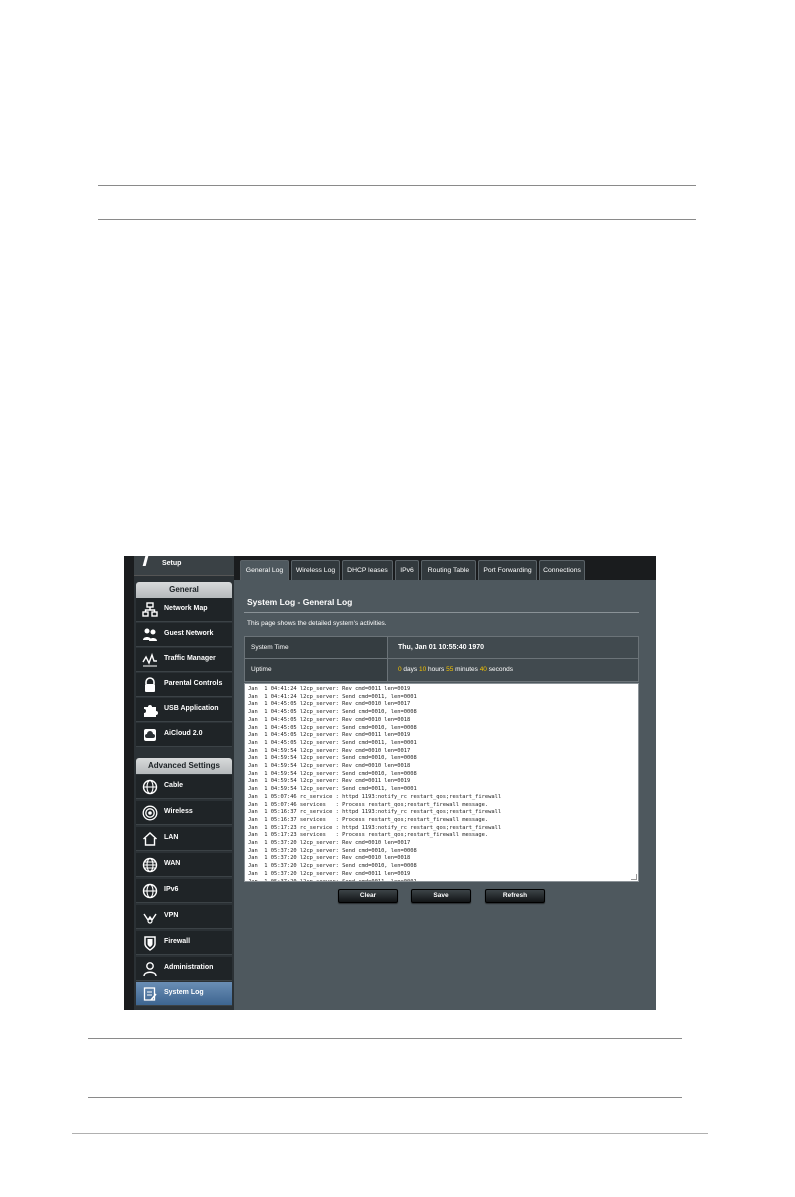  I want to click on tab-routing-table: Routing Table, so click(448, 570).